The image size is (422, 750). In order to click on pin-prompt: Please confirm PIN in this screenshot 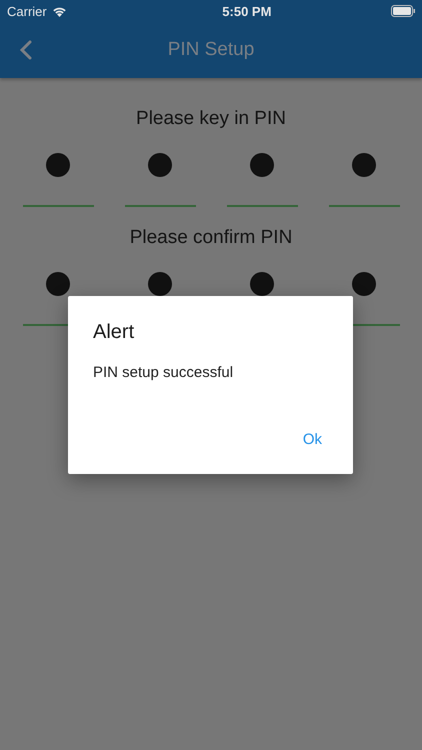, I will do `click(211, 238)`.